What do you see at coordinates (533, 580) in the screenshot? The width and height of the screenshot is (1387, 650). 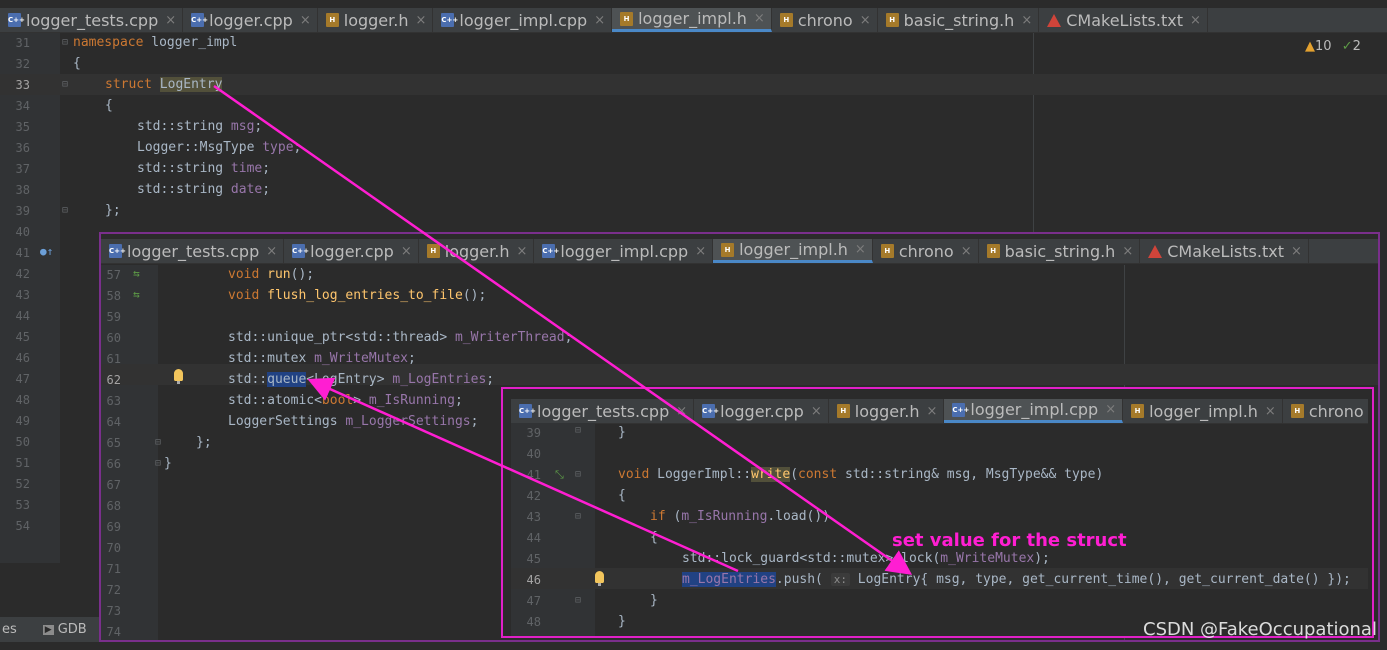 I see `line-number: 46` at bounding box center [533, 580].